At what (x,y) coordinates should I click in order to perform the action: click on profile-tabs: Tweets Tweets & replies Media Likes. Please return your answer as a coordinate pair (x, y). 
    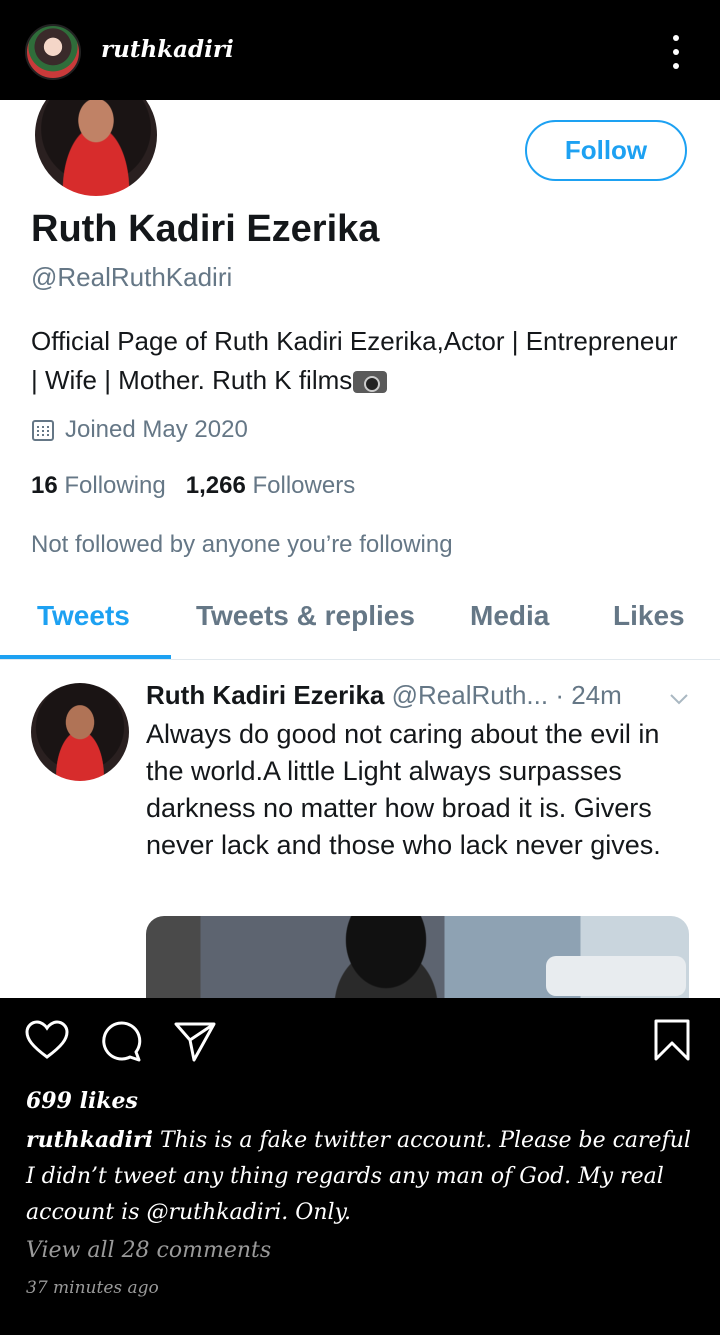
    Looking at the image, I should click on (360, 624).